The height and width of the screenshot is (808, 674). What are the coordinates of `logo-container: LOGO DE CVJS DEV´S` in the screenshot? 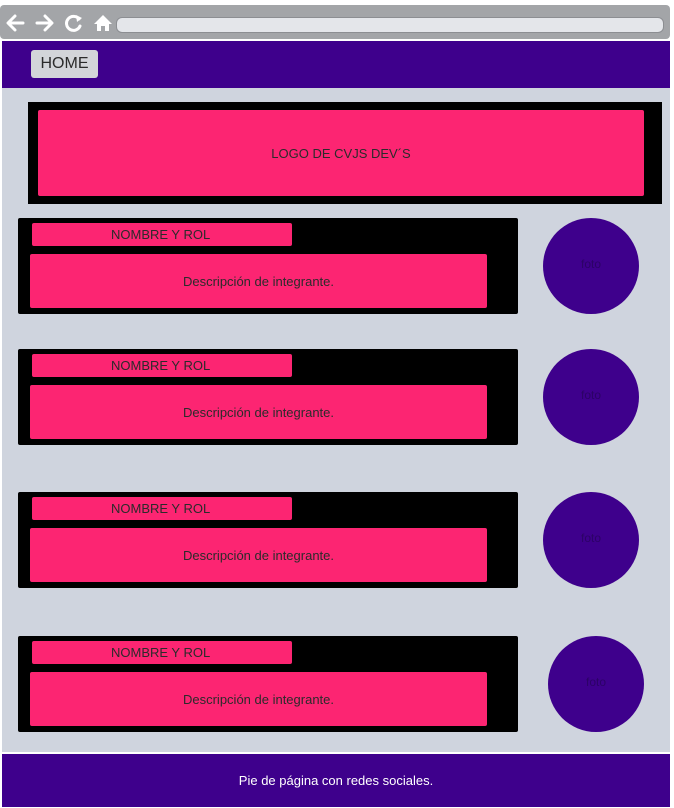 It's located at (345, 153).